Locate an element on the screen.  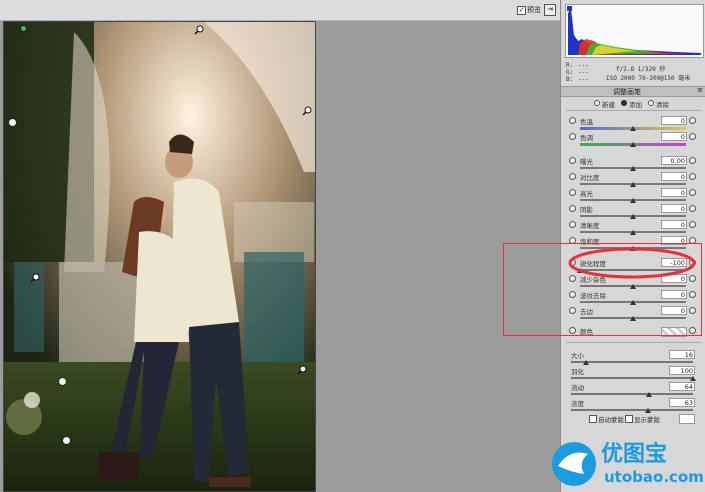
fullscreen-icon: ⇥ is located at coordinates (550, 10).